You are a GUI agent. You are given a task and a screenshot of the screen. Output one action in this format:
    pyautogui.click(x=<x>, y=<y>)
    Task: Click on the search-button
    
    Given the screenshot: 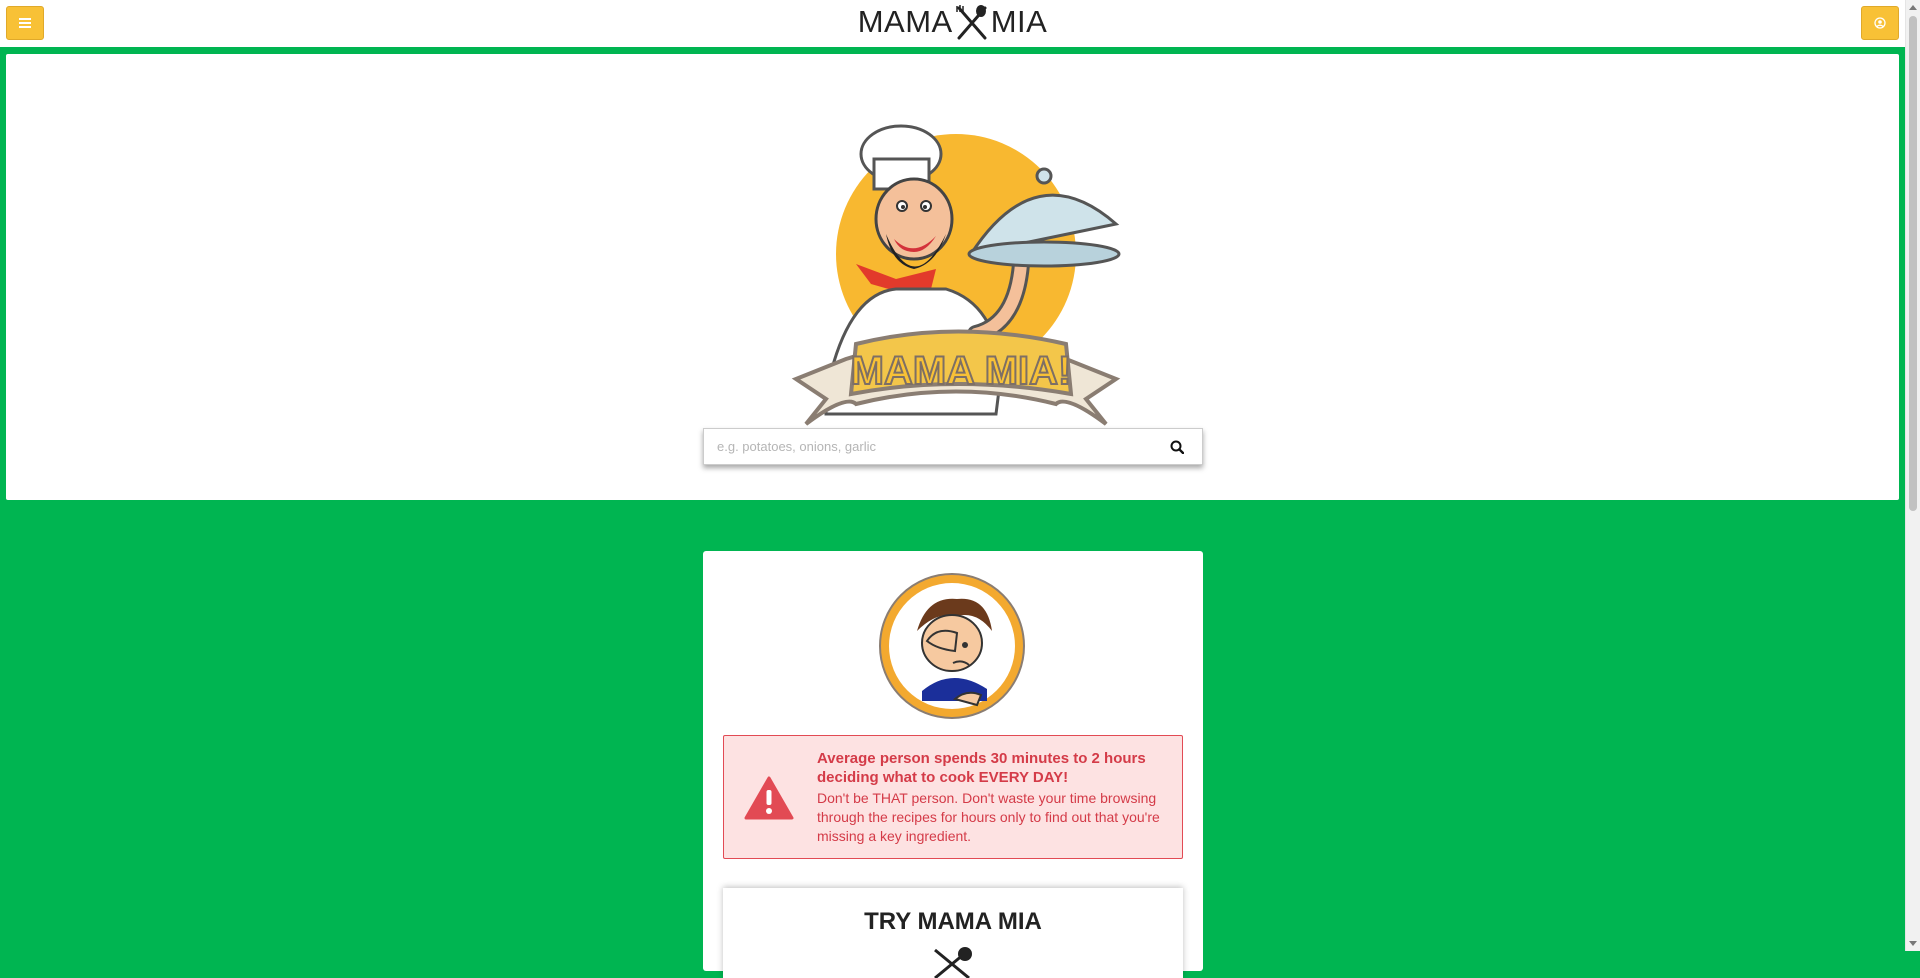 What is the action you would take?
    pyautogui.click(x=1177, y=446)
    